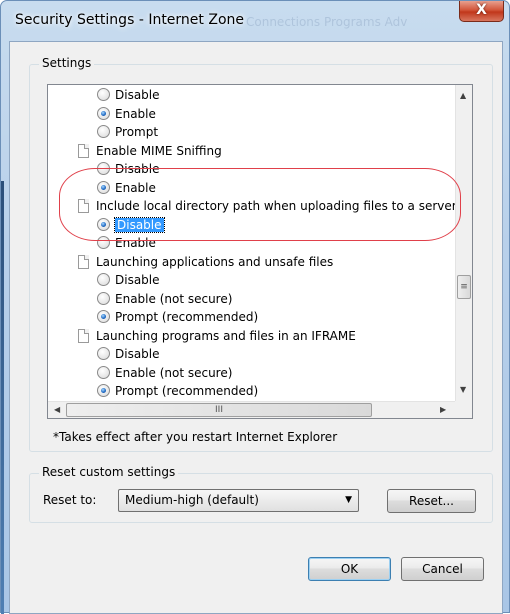  I want to click on setting-item-label: Enable MIME Sniffing, so click(159, 150).